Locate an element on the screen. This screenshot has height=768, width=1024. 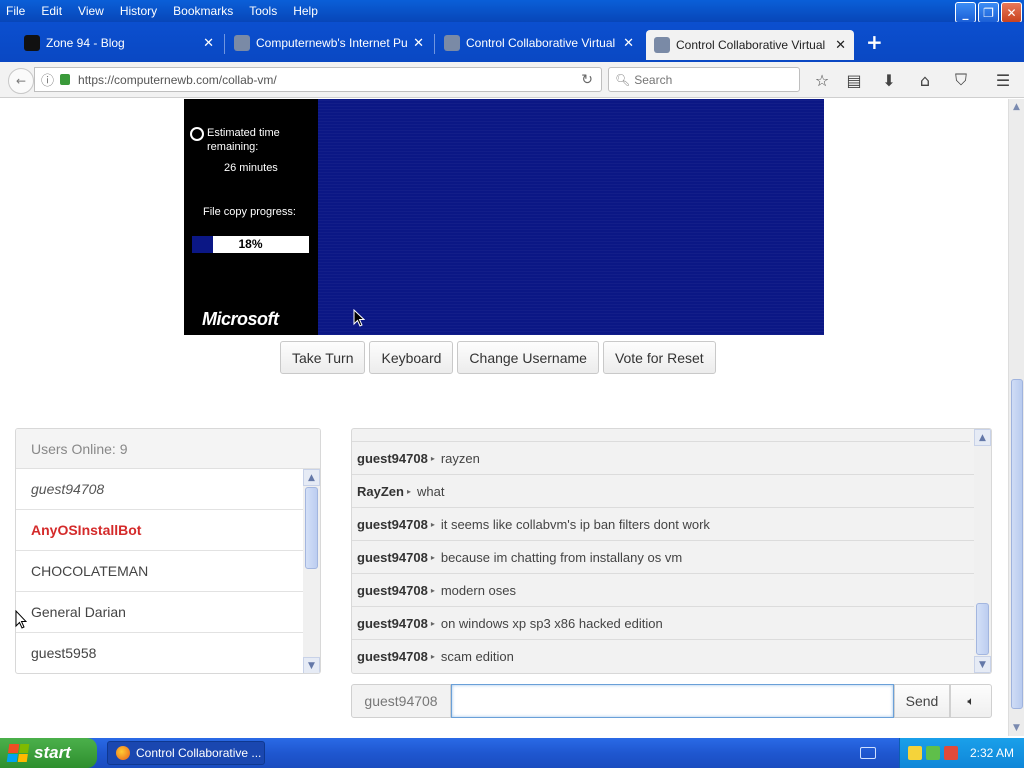
chat-message: guest94708 ▸ modern oses is located at coordinates (663, 590).